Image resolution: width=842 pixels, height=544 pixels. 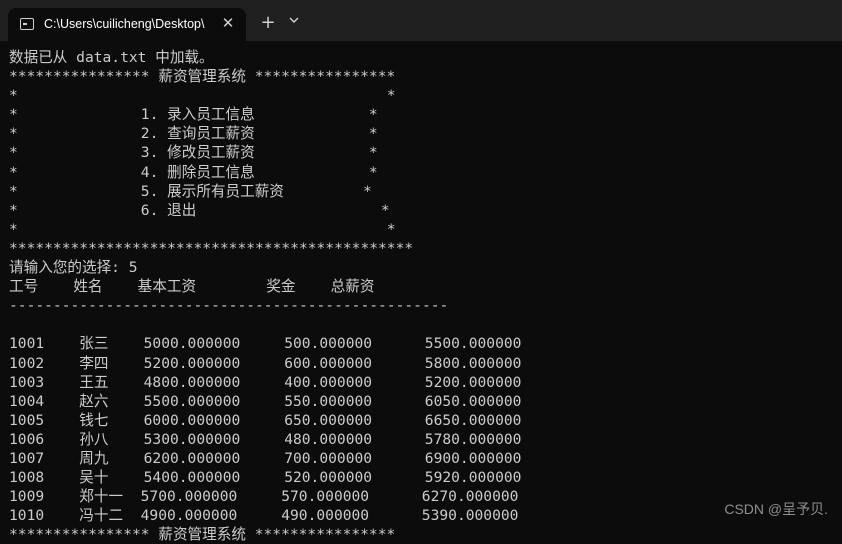 I want to click on chevron-down-icon, so click(x=298, y=24).